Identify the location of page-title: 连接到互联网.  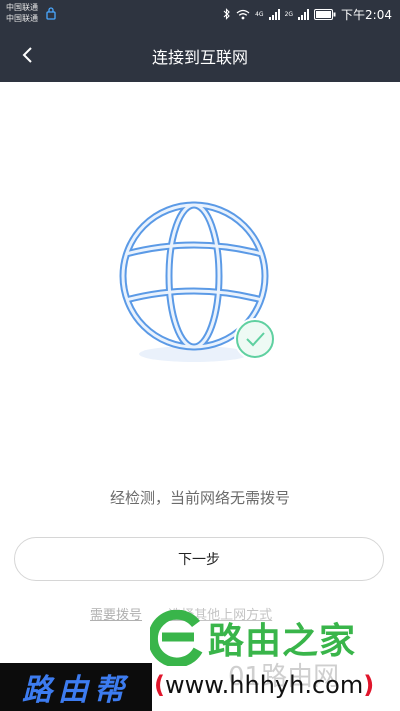
(199, 57).